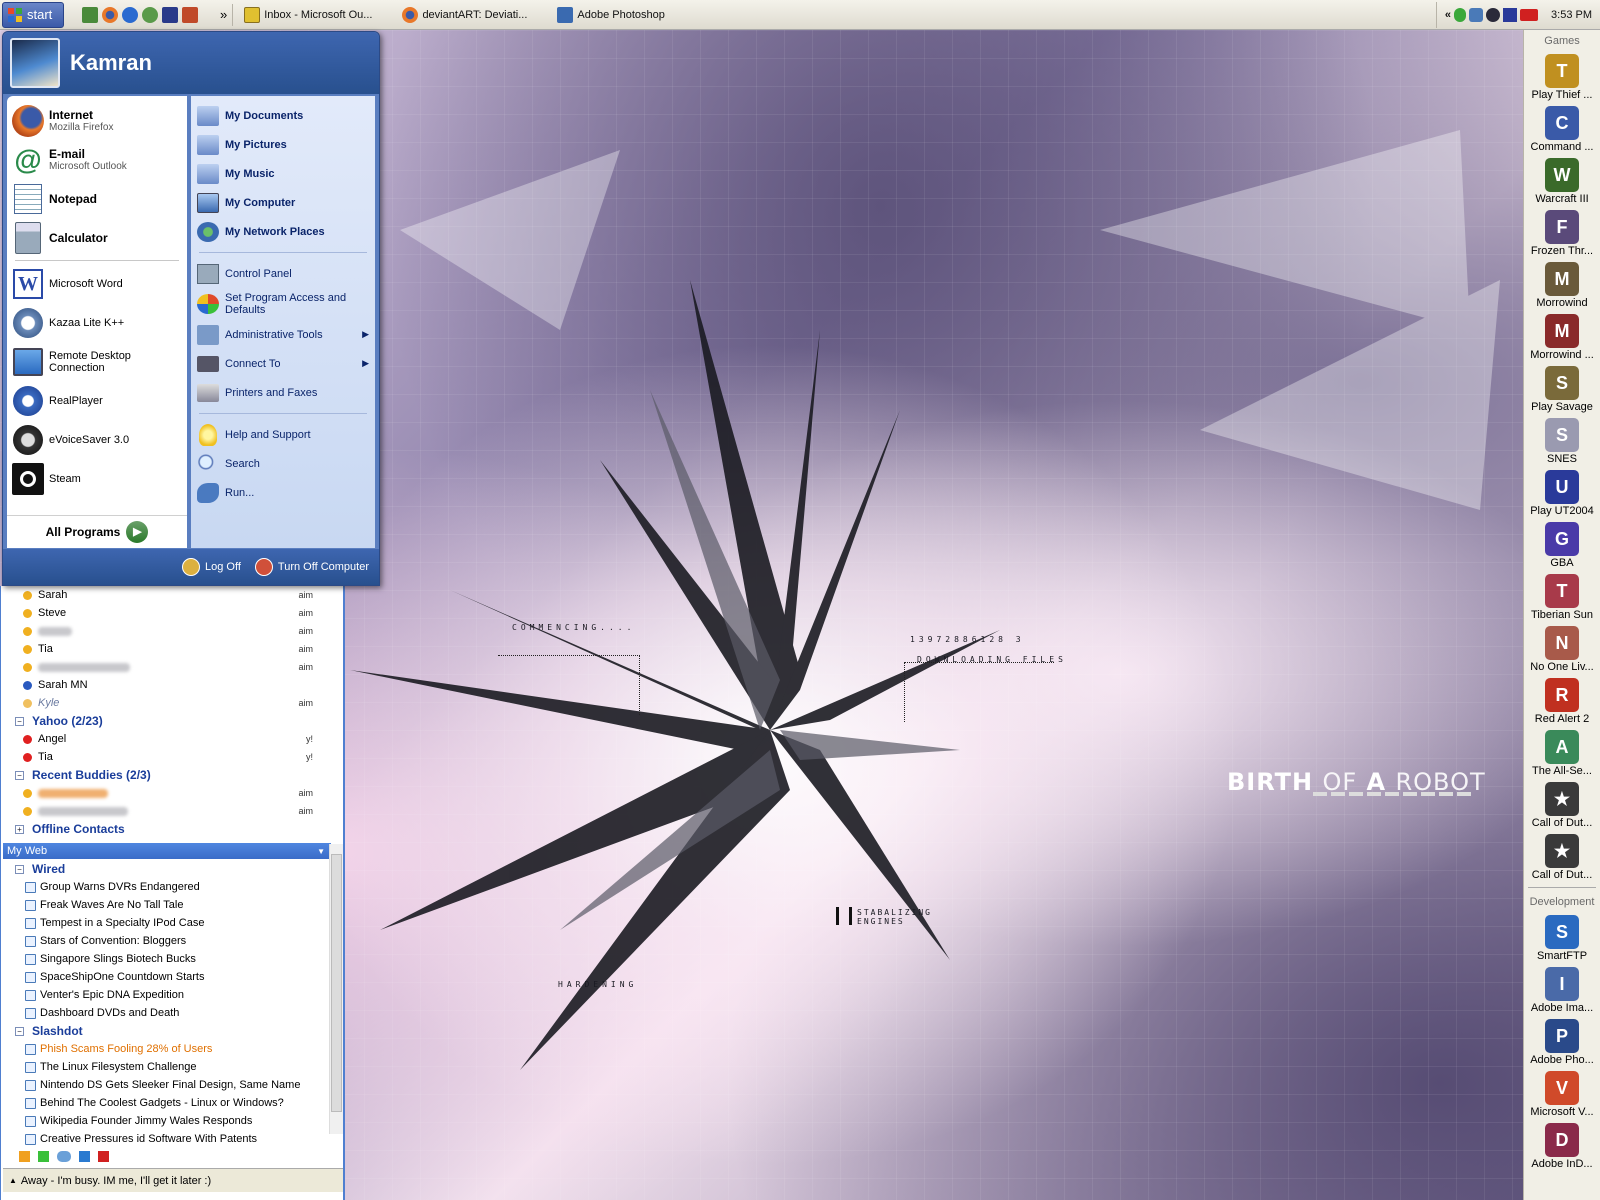  Describe the element at coordinates (97, 361) in the screenshot. I see `recent-remote-desktop: Remote Desktop Connection` at that location.